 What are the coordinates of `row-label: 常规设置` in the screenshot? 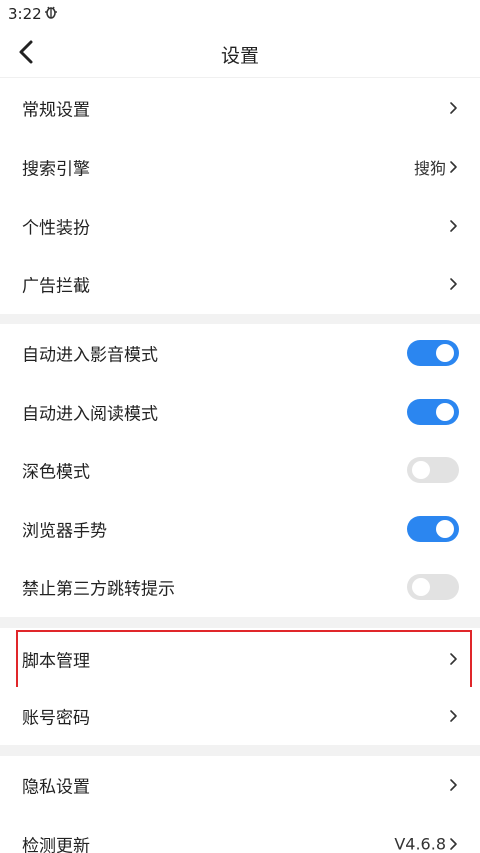 It's located at (56, 110).